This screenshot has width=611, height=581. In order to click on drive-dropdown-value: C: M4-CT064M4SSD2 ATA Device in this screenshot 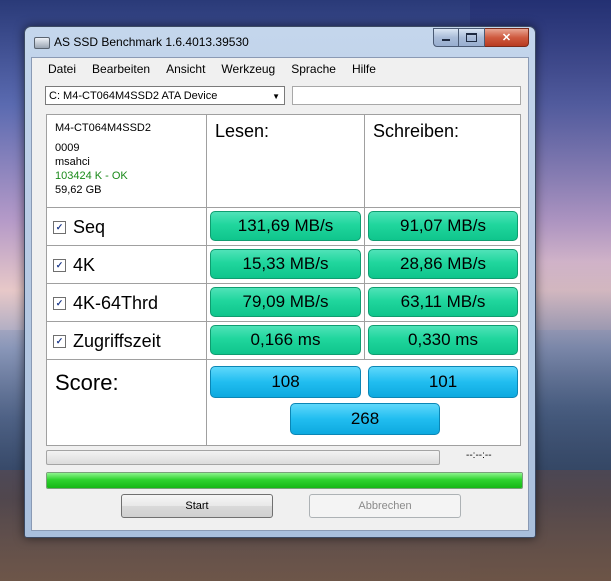, I will do `click(133, 96)`.